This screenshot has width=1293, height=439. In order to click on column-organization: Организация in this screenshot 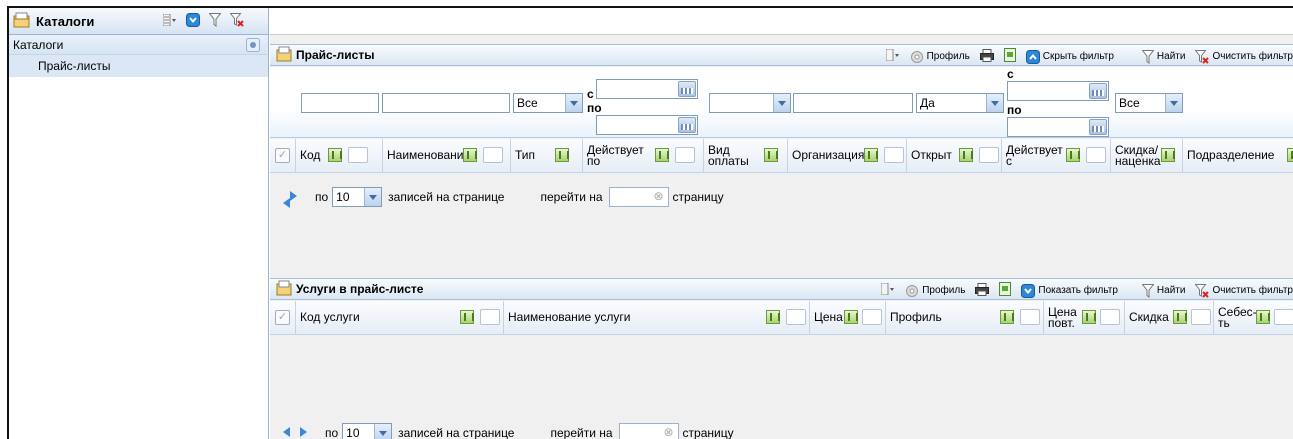, I will do `click(847, 155)`.